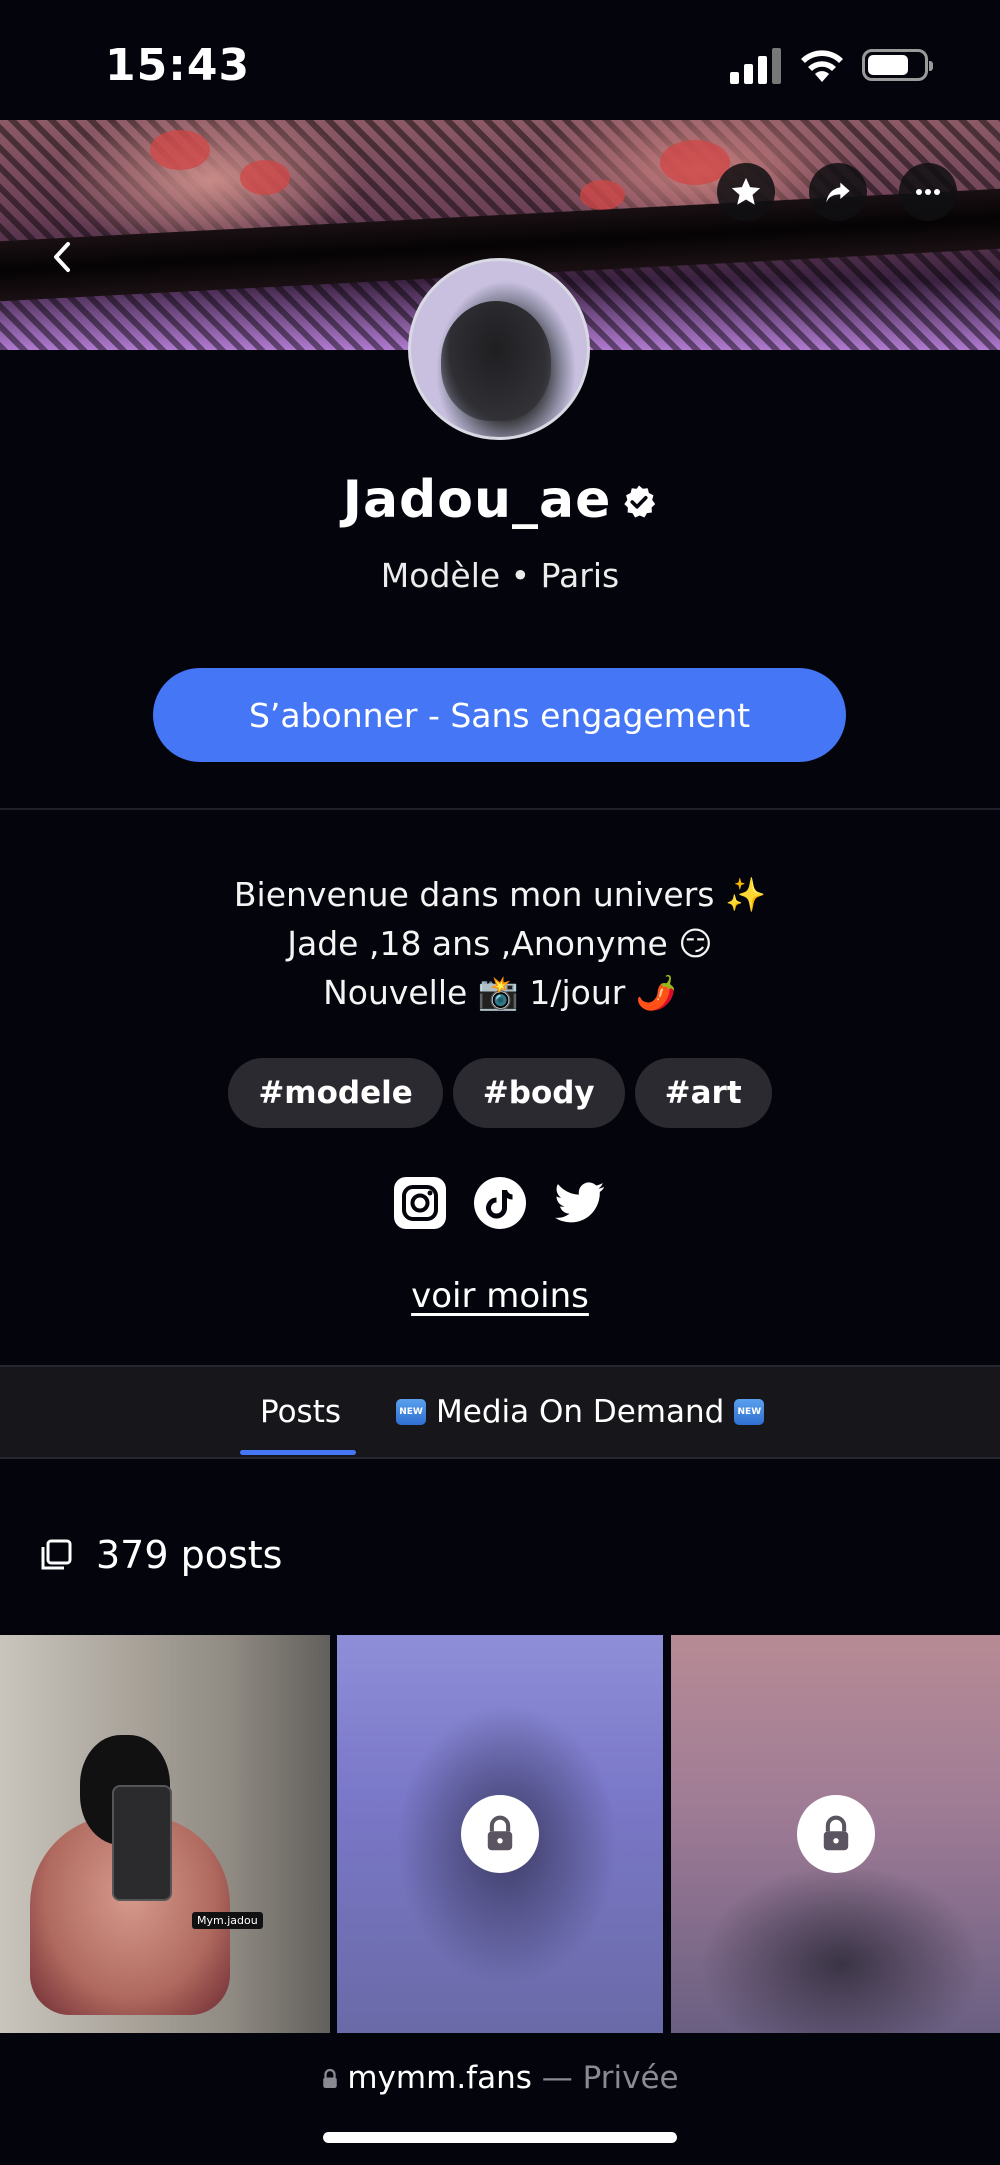 The image size is (1000, 2165). Describe the element at coordinates (500, 575) in the screenshot. I see `profile-subtitle: Modèle • Paris` at that location.